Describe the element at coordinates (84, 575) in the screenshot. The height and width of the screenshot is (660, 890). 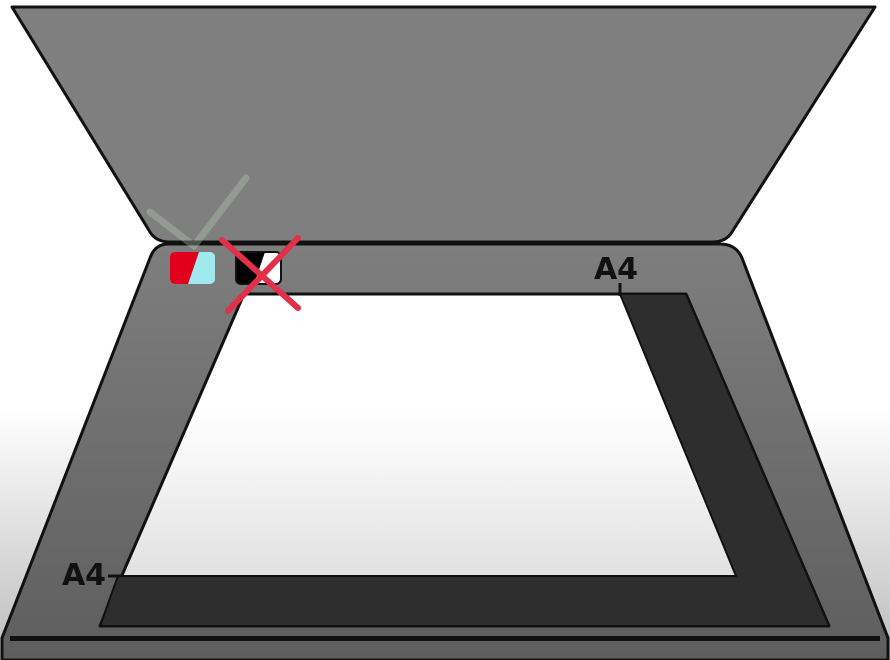
I see `a4-bottom-label: A4` at that location.